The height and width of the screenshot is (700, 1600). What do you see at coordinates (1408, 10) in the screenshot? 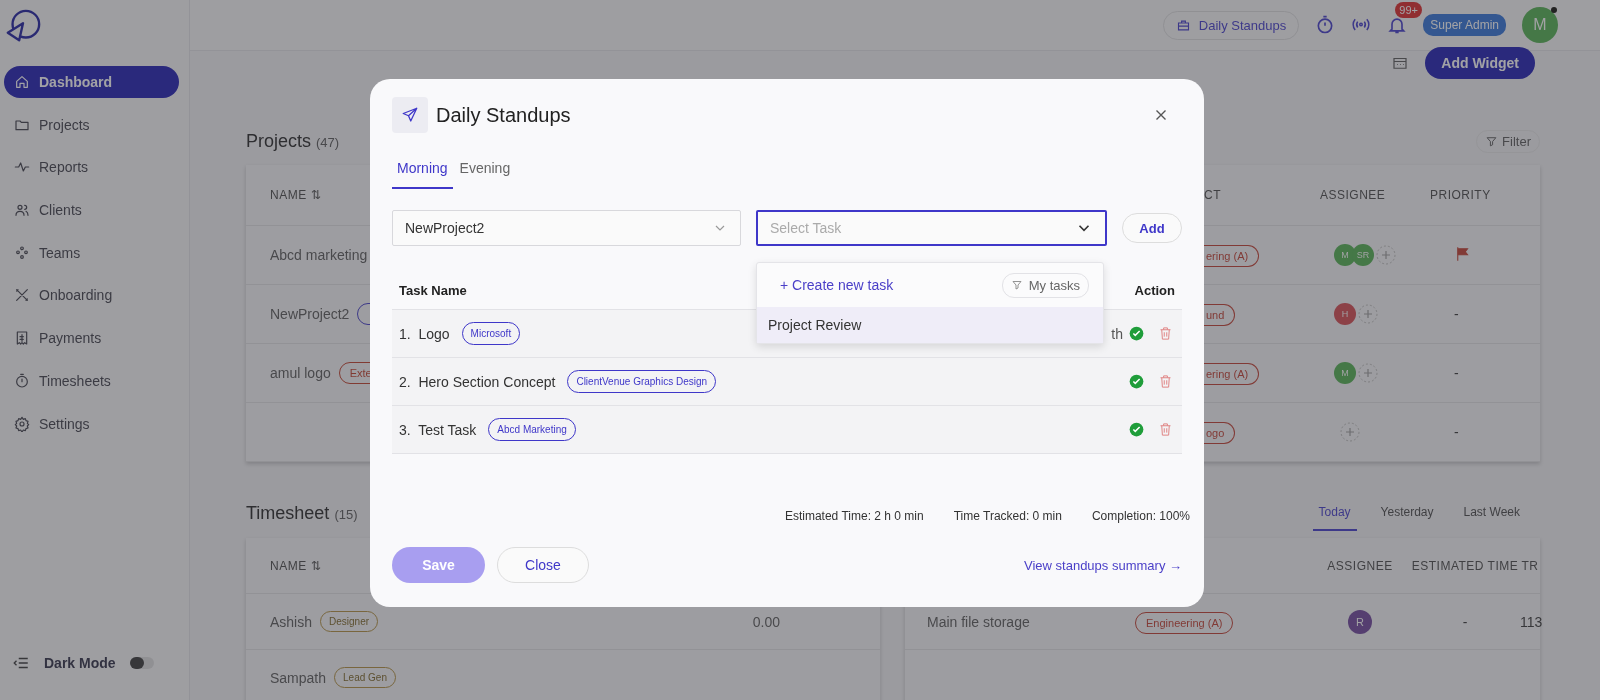
I see `notification-badge: 99+` at bounding box center [1408, 10].